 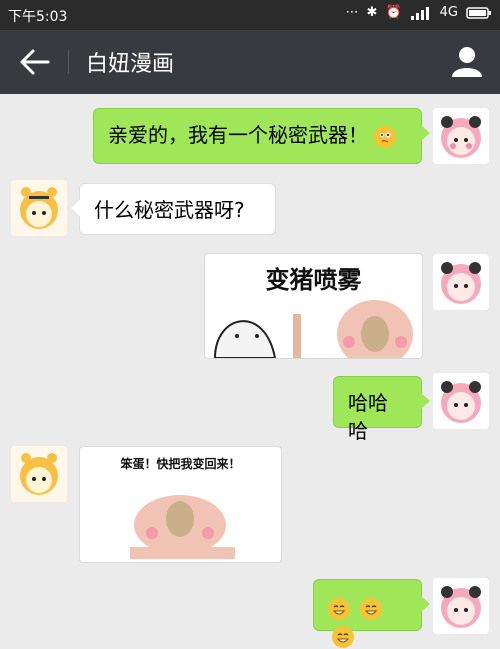 I want to click on message-bubble, so click(x=371, y=613).